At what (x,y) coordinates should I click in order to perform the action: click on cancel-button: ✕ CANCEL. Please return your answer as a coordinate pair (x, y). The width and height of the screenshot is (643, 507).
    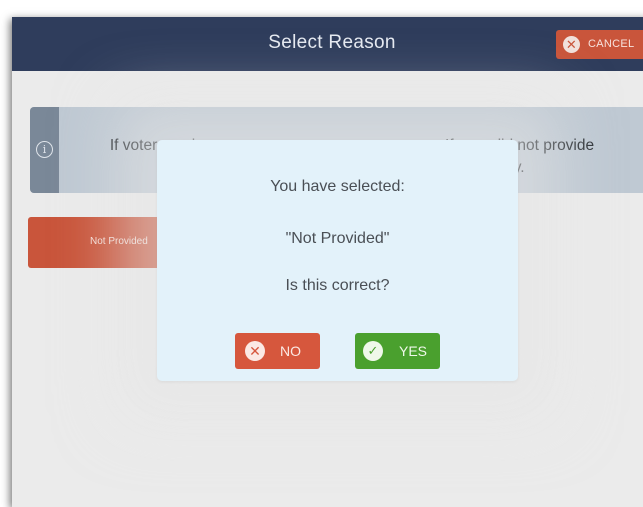
    Looking at the image, I should click on (599, 44).